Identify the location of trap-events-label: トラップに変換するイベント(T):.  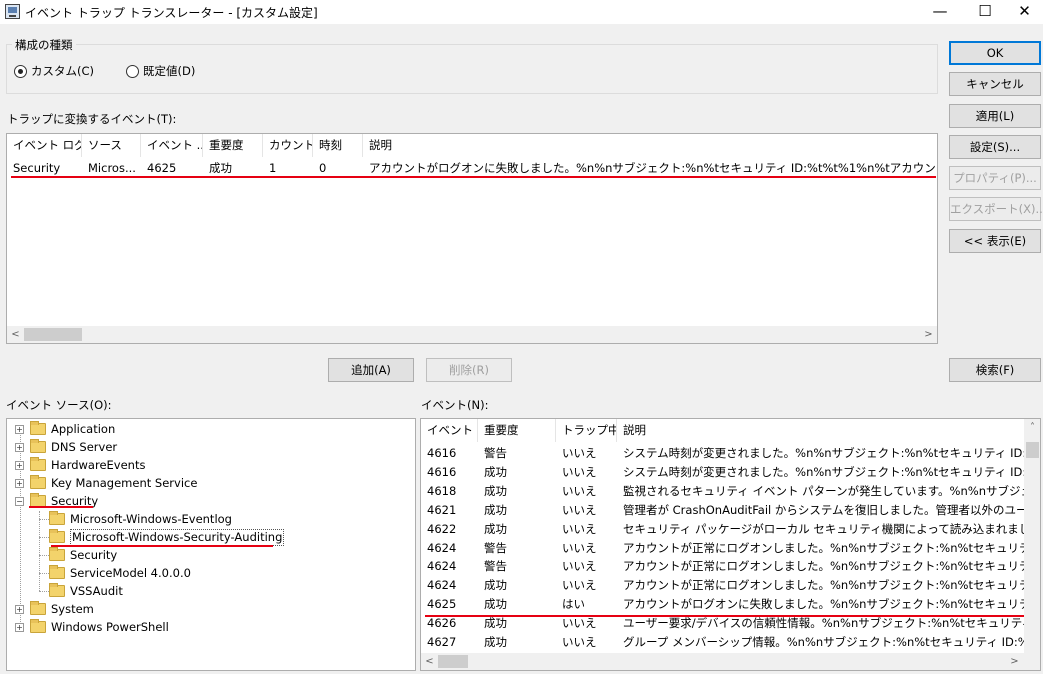
(92, 119).